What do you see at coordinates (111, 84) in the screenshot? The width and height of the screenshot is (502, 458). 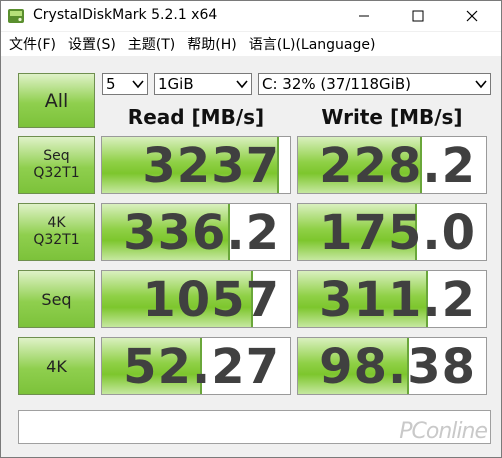 I see `test-count-value: 5` at bounding box center [111, 84].